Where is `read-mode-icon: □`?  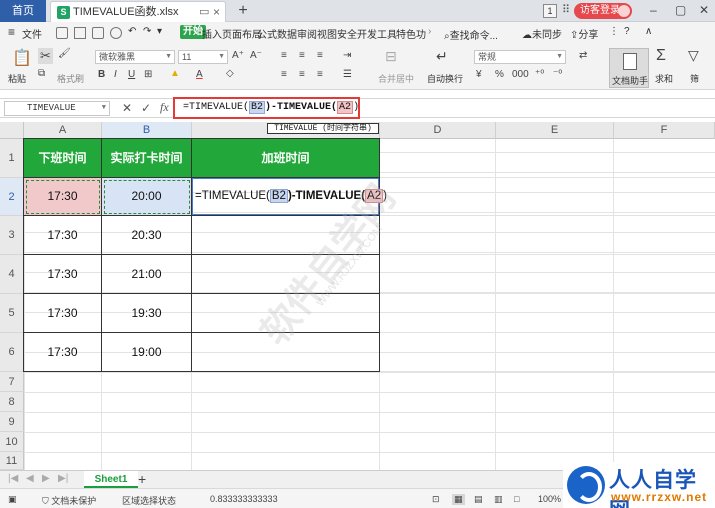 read-mode-icon: □ is located at coordinates (516, 499).